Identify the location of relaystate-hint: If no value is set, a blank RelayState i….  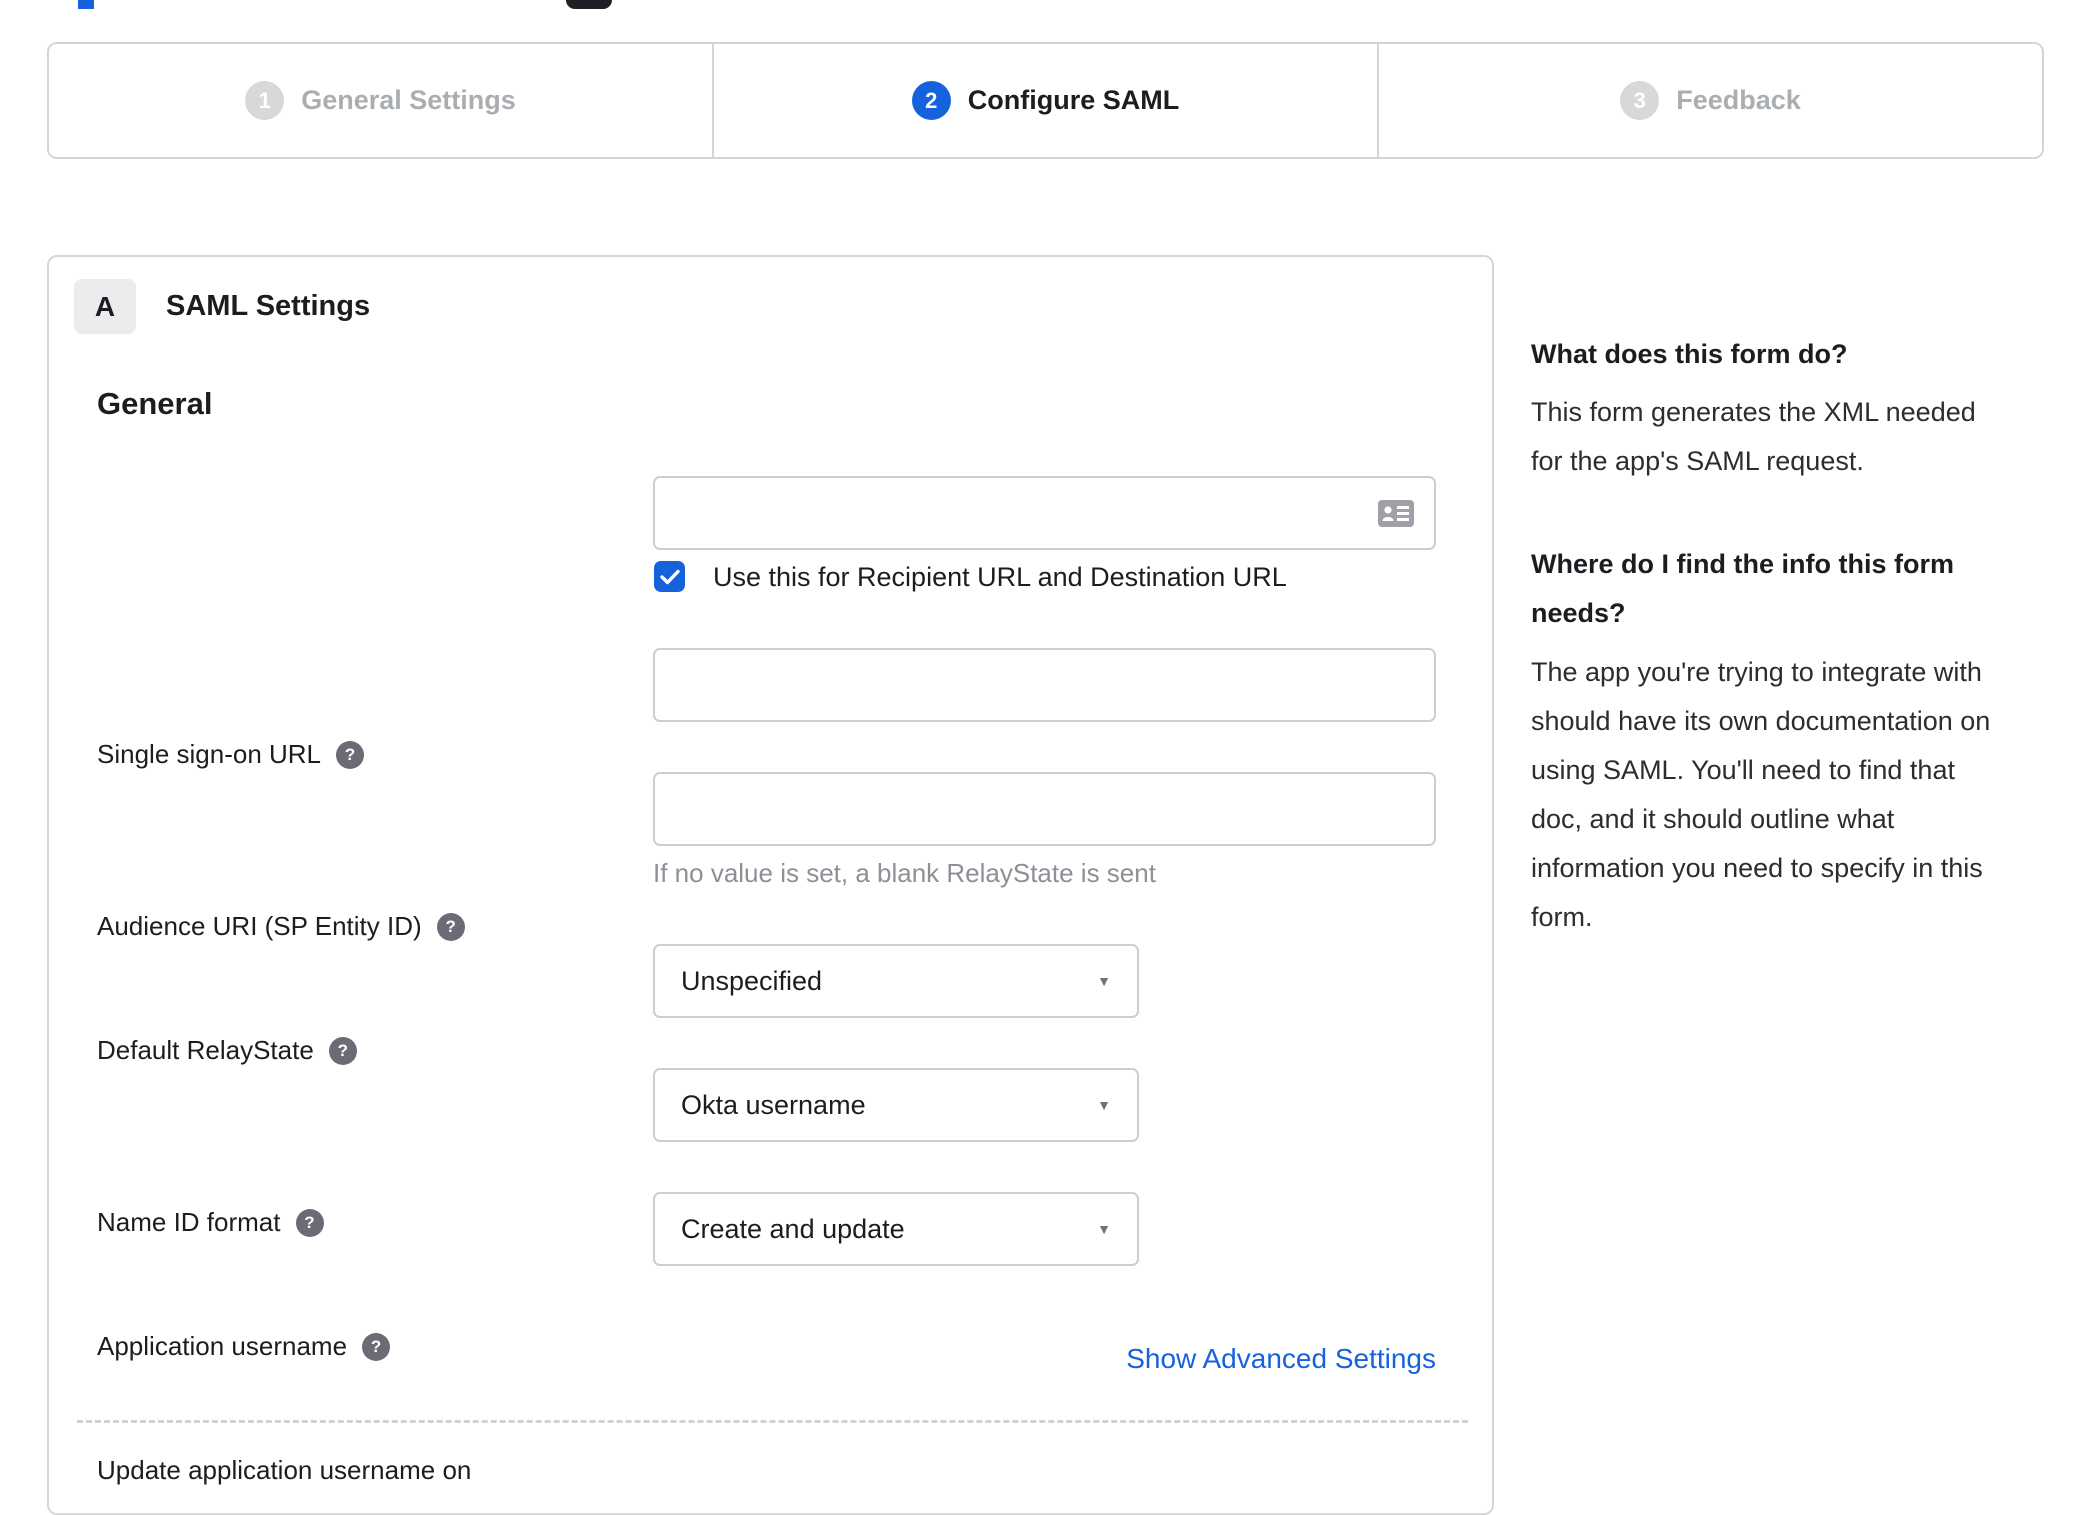
(904, 873).